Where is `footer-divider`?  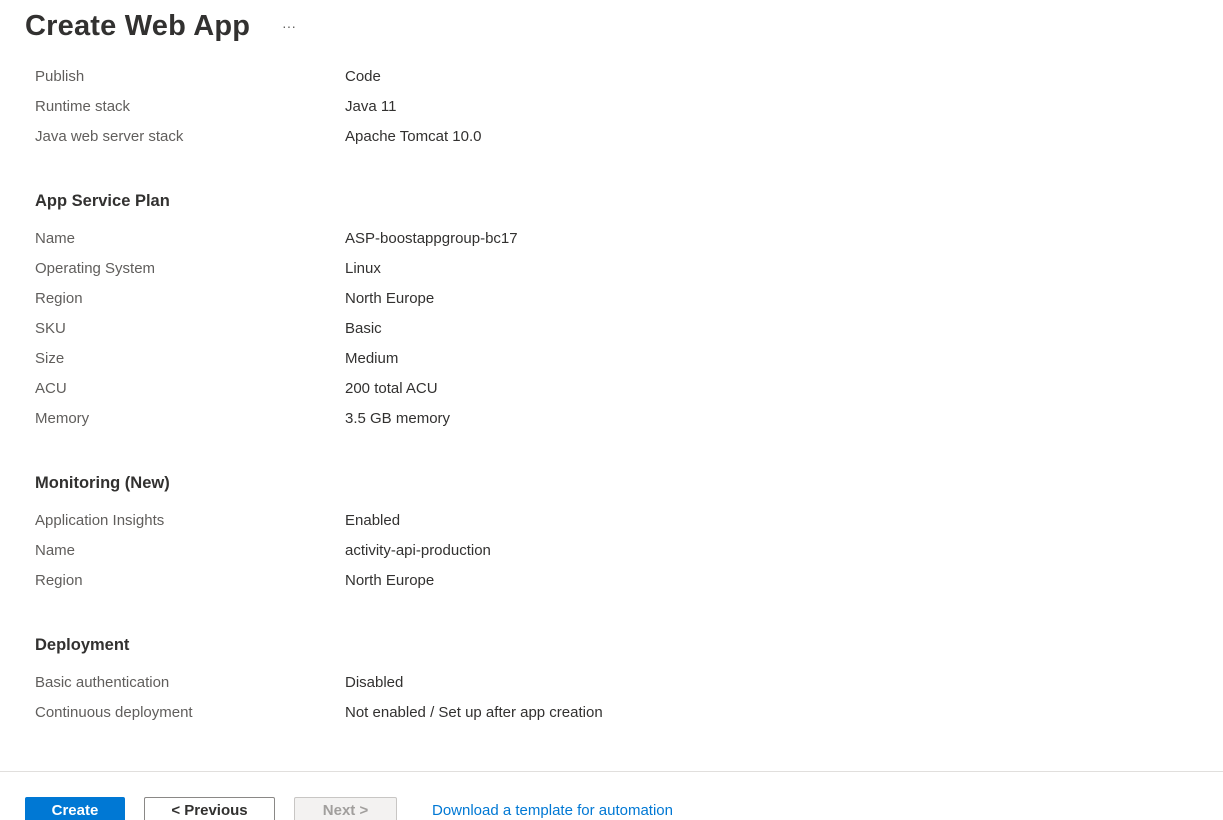
footer-divider is located at coordinates (611, 771).